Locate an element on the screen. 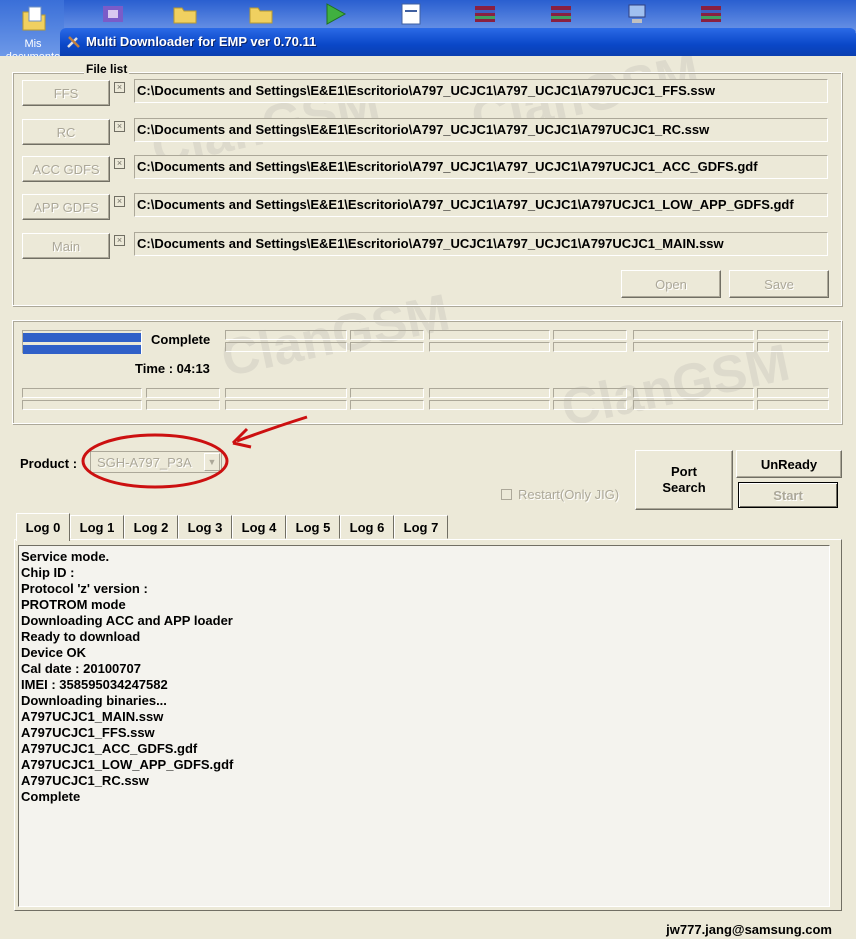  log-line: A797UCJC1_RC.ssw is located at coordinates (85, 780).